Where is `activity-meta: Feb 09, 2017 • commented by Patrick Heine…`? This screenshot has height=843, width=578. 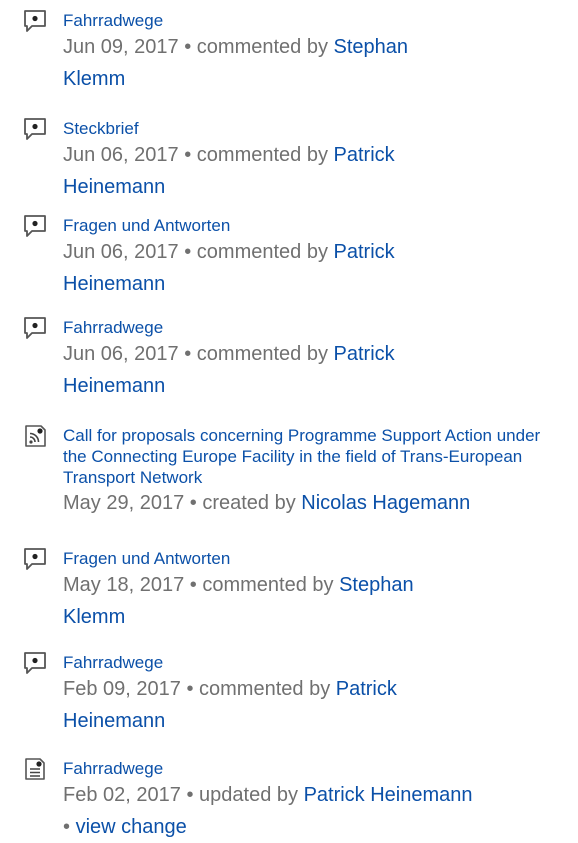 activity-meta: Feb 09, 2017 • commented by Patrick Heine… is located at coordinates (303, 705).